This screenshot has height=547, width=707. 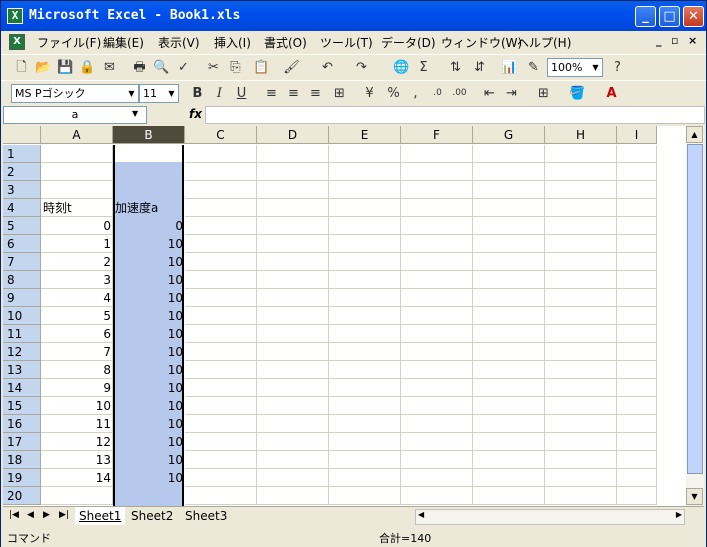 I want to click on column-header-g: G, so click(x=509, y=135).